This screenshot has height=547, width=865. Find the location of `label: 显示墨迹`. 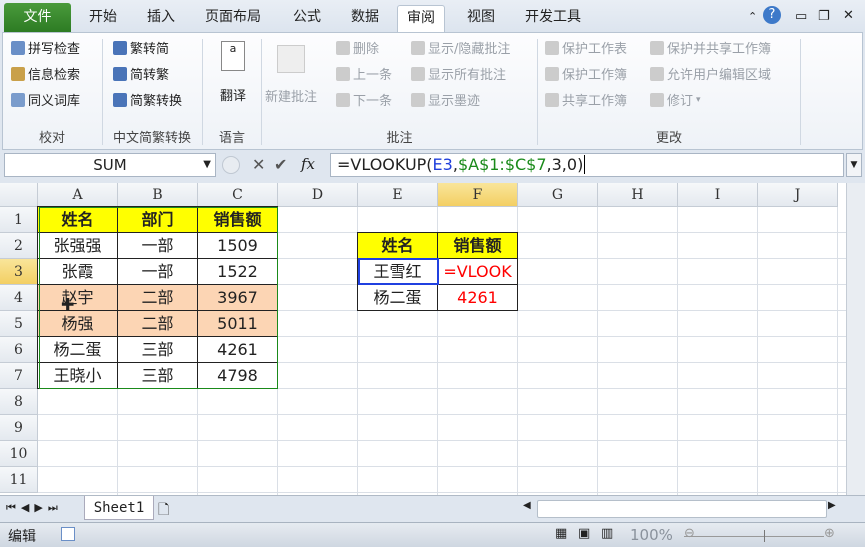

label: 显示墨迹 is located at coordinates (454, 101).